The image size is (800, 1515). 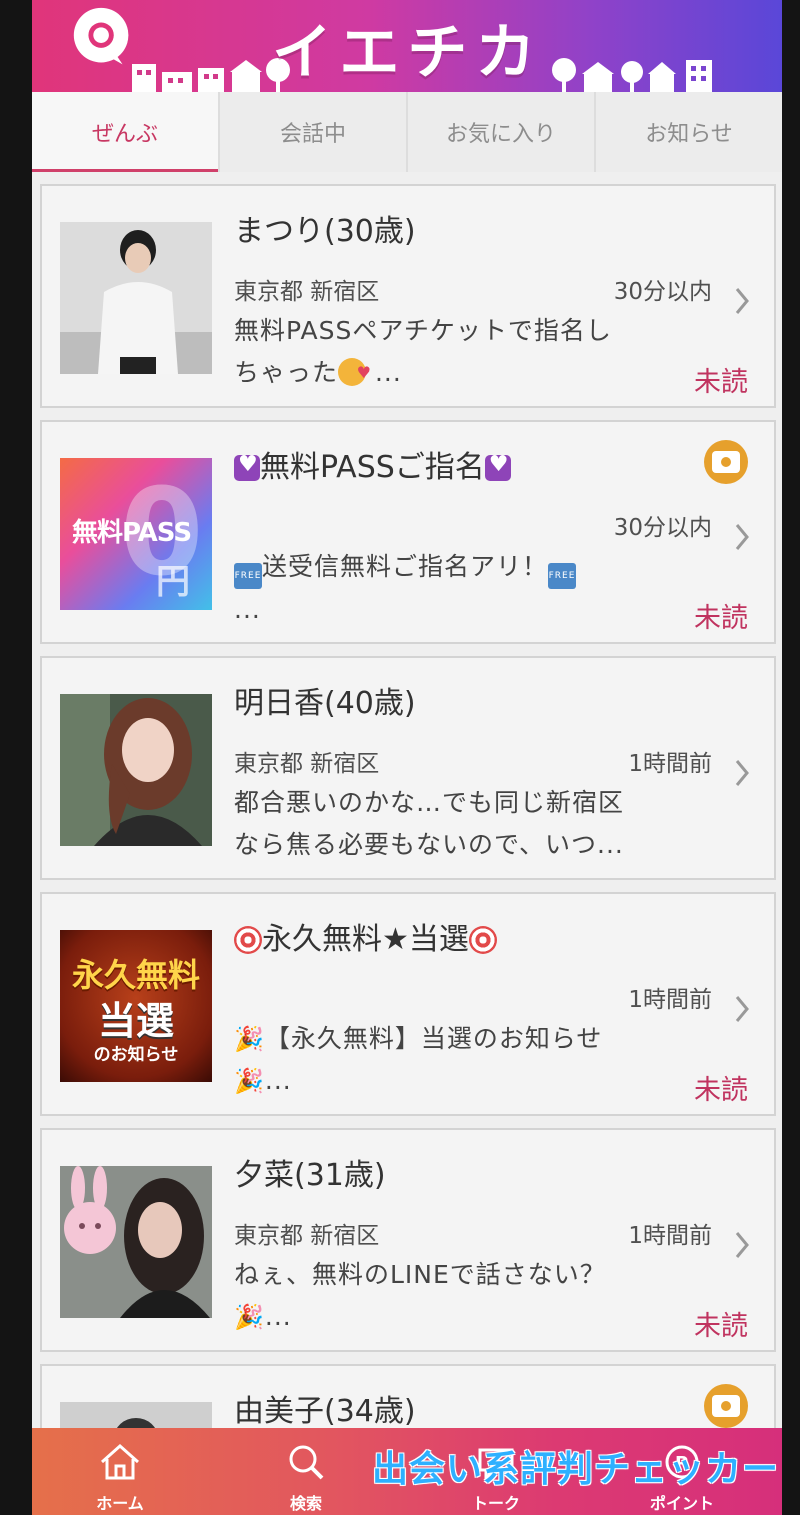 What do you see at coordinates (310, 1175) in the screenshot?
I see `sender-name: 夕菜(31歳)` at bounding box center [310, 1175].